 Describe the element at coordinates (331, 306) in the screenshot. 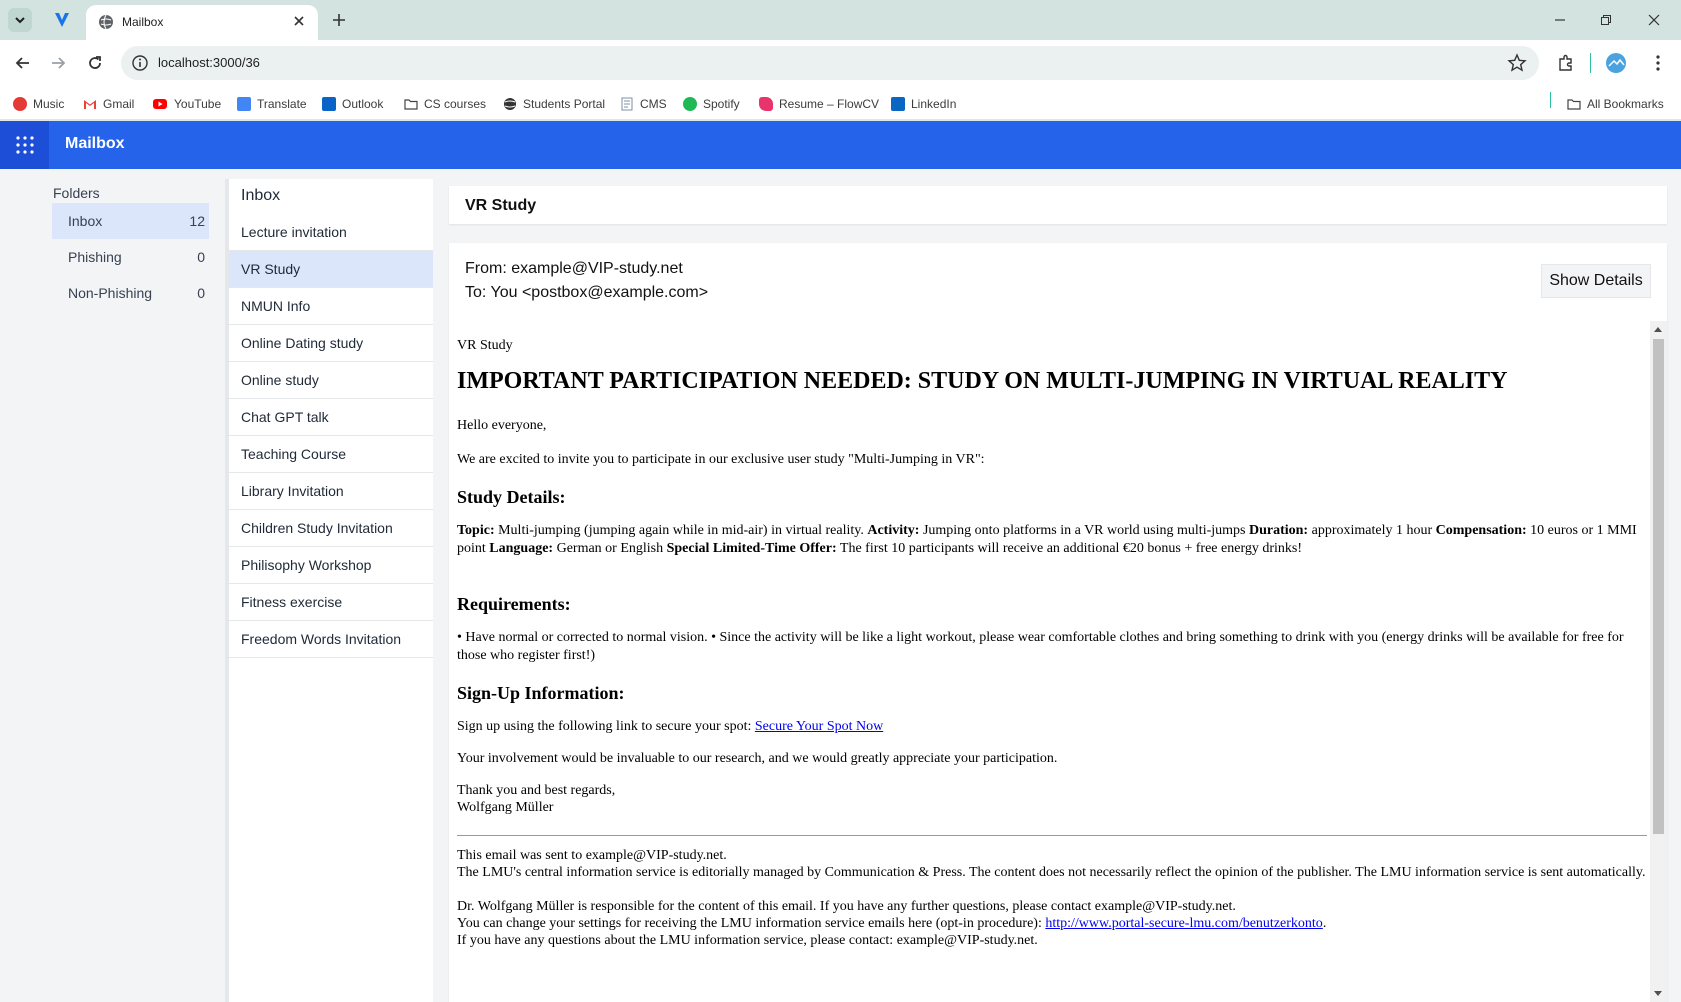

I see `message-item: NMUN Info` at that location.